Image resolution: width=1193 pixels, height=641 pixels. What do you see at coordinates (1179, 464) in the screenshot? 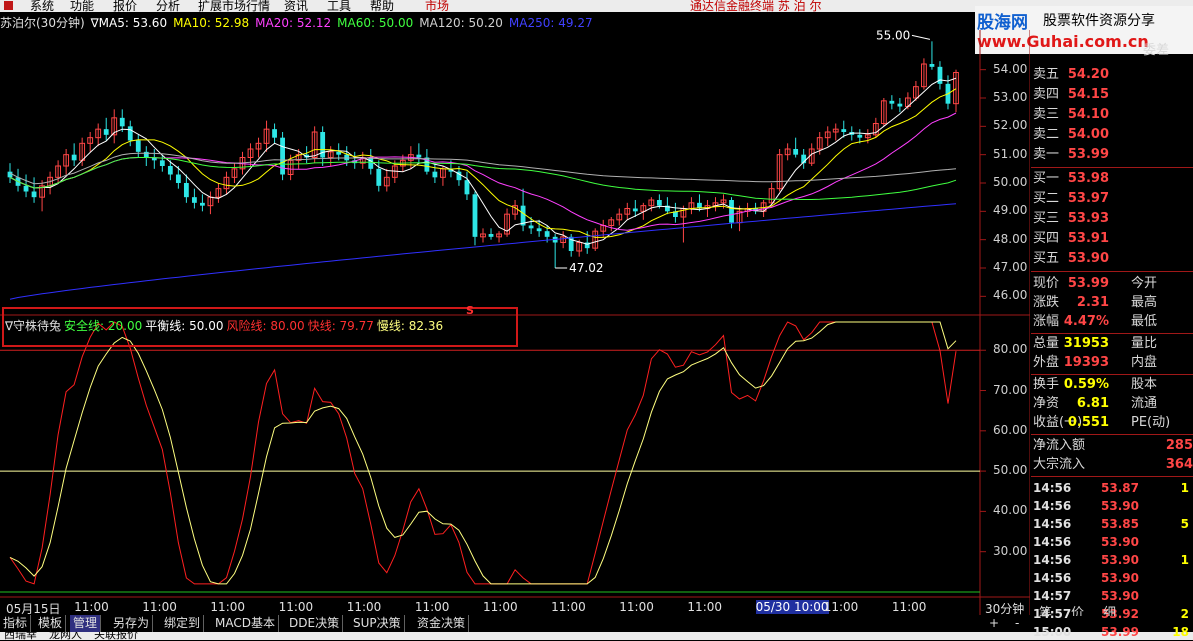
I see `flow-value: 364` at bounding box center [1179, 464].